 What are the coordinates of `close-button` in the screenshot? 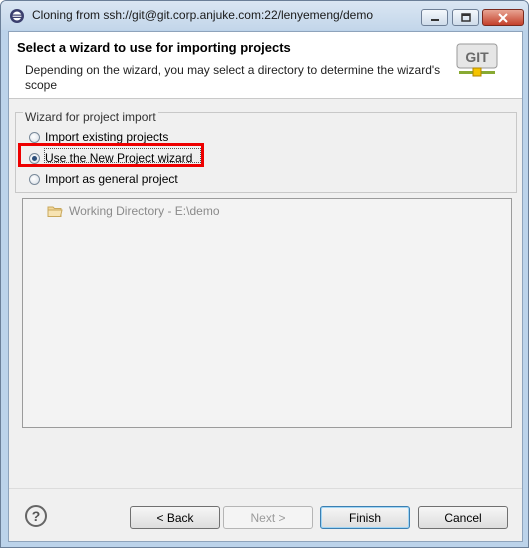 It's located at (503, 17).